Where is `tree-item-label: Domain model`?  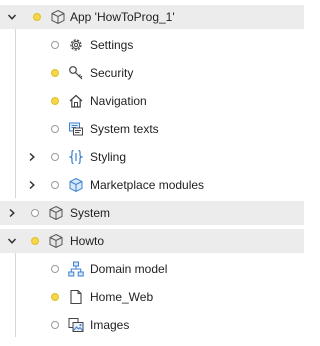 tree-item-label: Domain model is located at coordinates (129, 269).